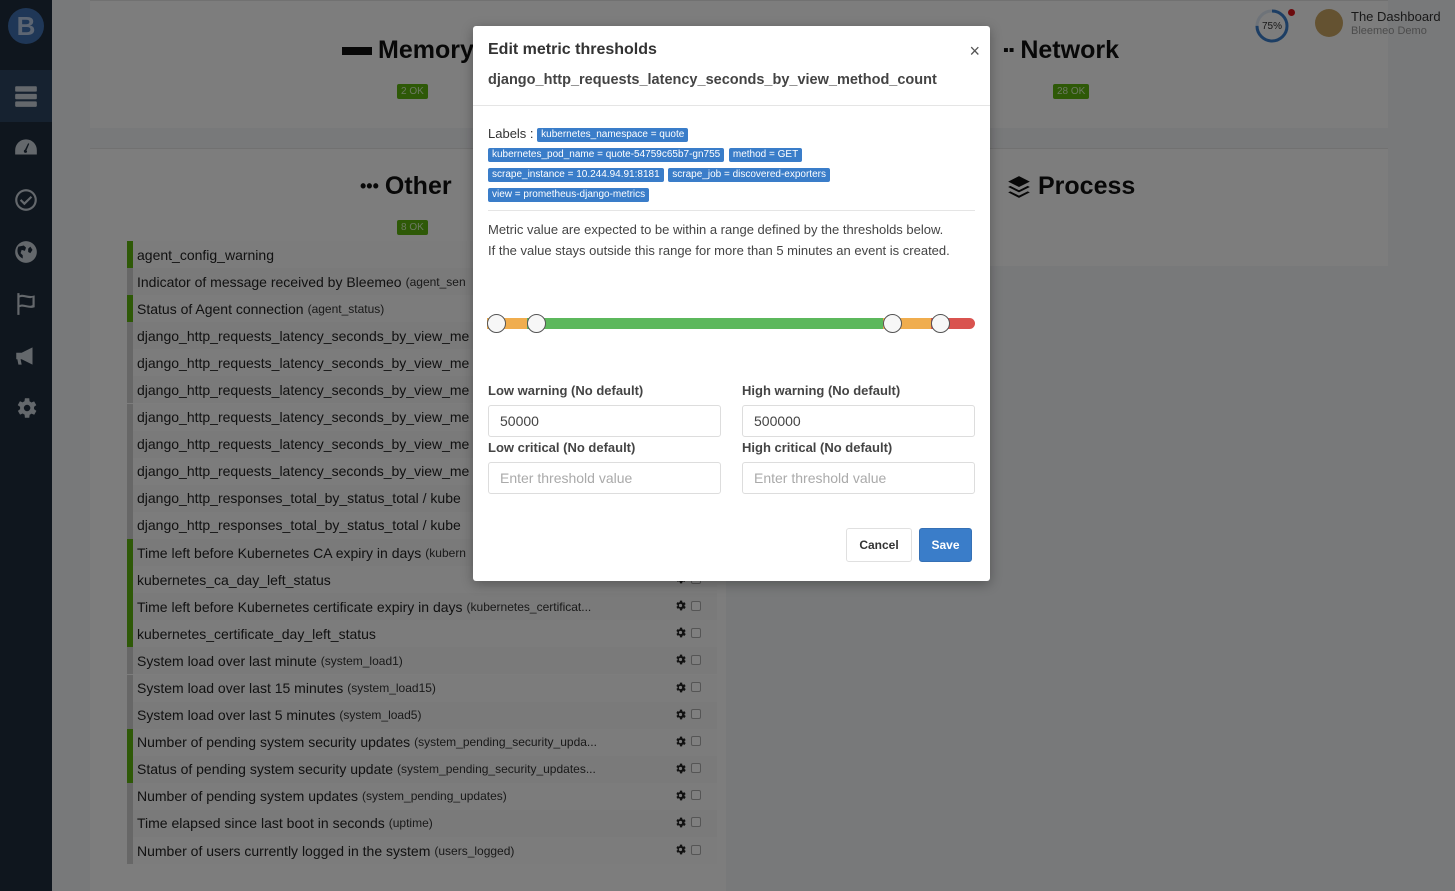 The height and width of the screenshot is (891, 1455). Describe the element at coordinates (817, 447) in the screenshot. I see `high-critical-label: High critical (No default)` at that location.